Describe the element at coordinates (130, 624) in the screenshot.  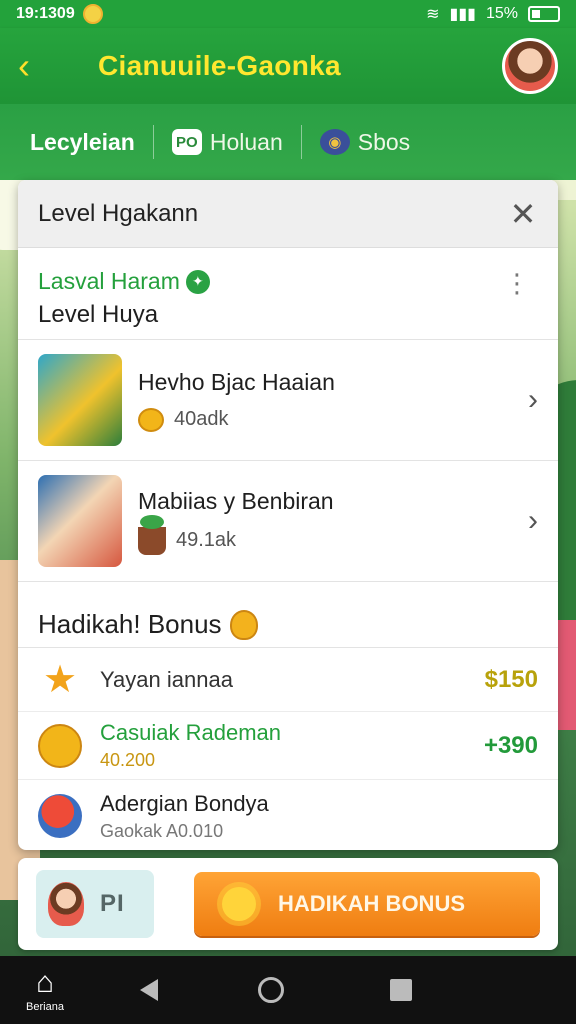
I see `bonus-title: Hadikah! Bonus` at that location.